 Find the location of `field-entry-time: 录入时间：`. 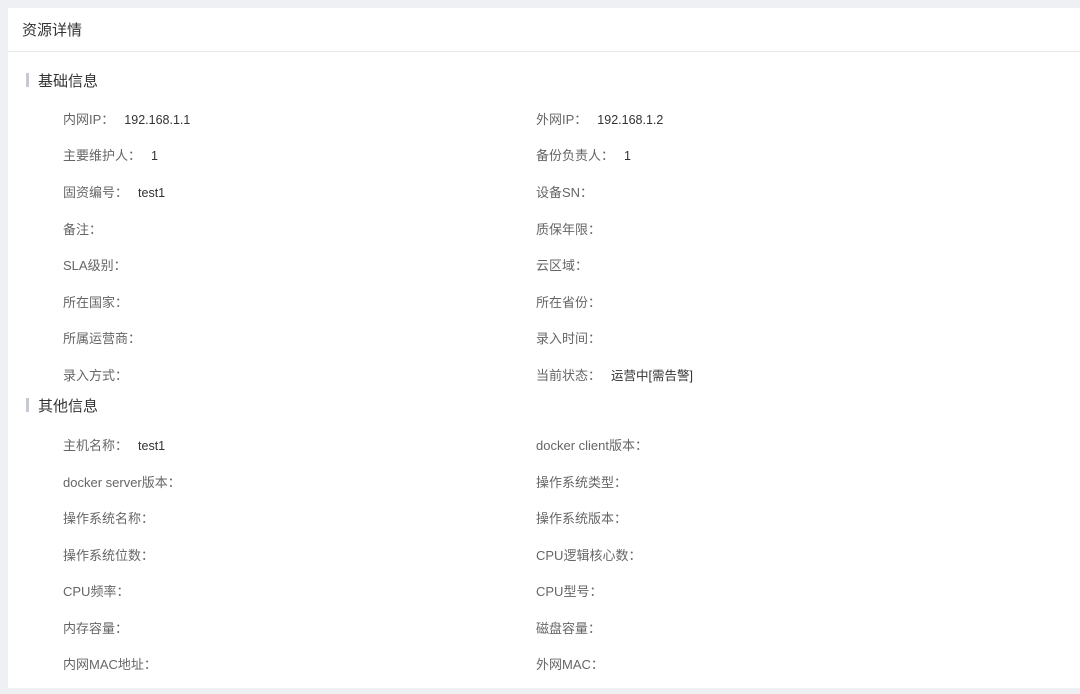

field-entry-time: 录入时间： is located at coordinates (569, 338).